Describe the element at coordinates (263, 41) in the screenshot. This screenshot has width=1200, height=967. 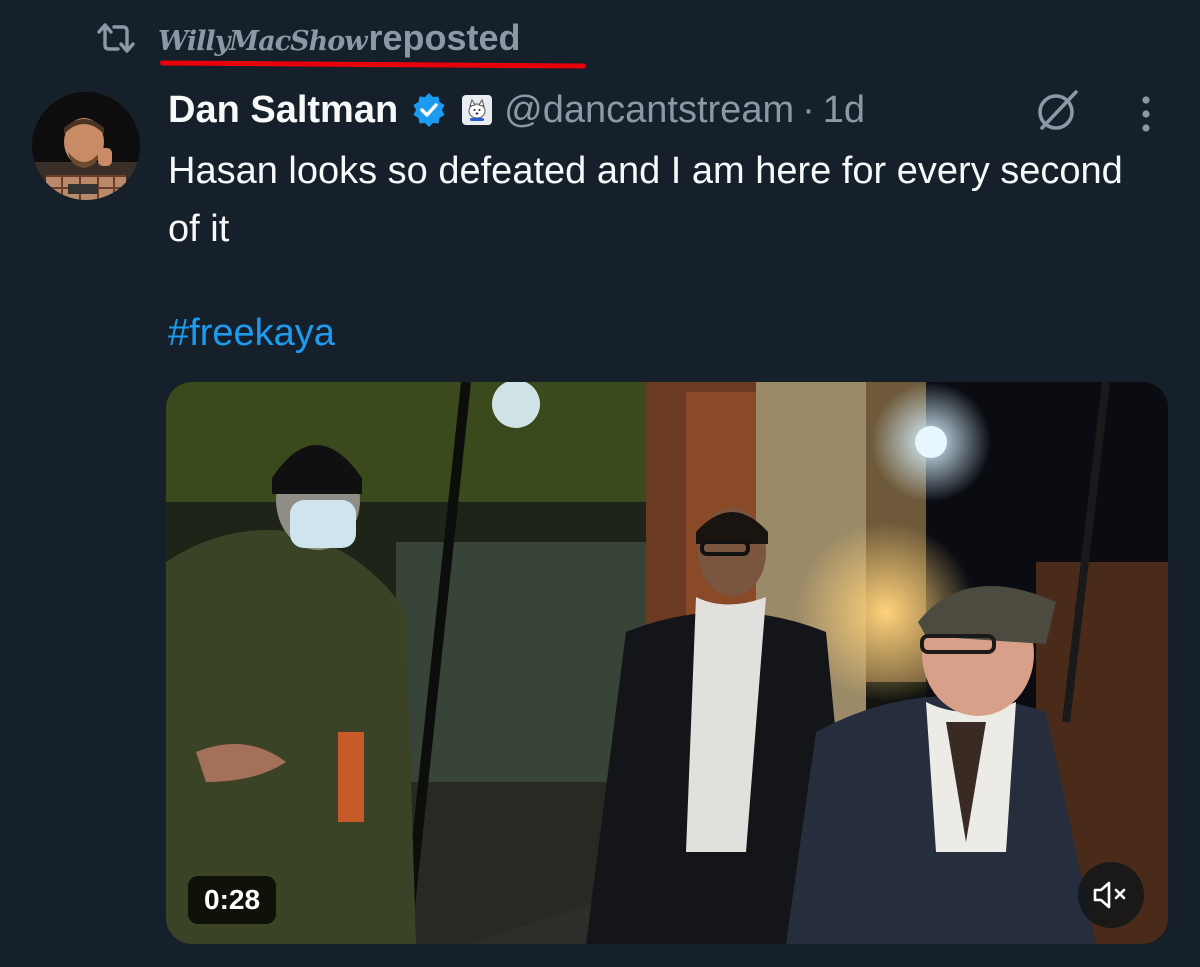
I see `reposter-name: WillyMacShow` at that location.